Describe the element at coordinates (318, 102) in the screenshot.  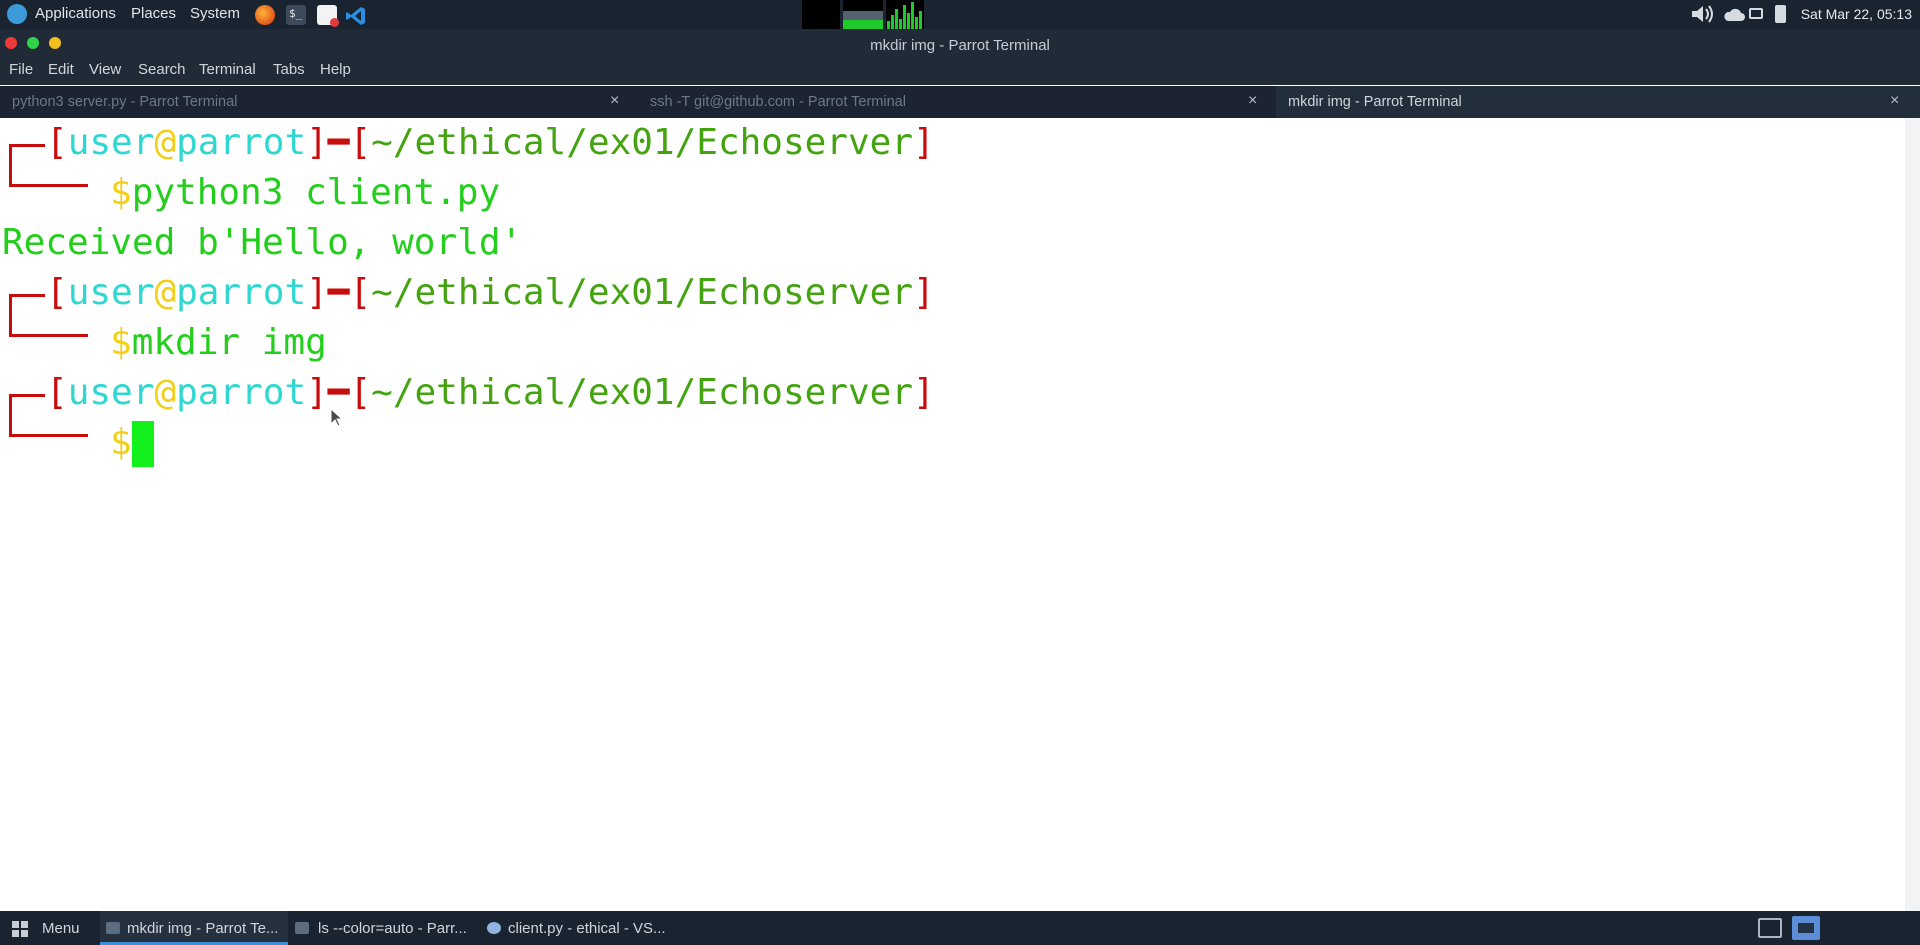
I see `tab-python3-server: python3 server.py - Parrot Terminal ×` at that location.